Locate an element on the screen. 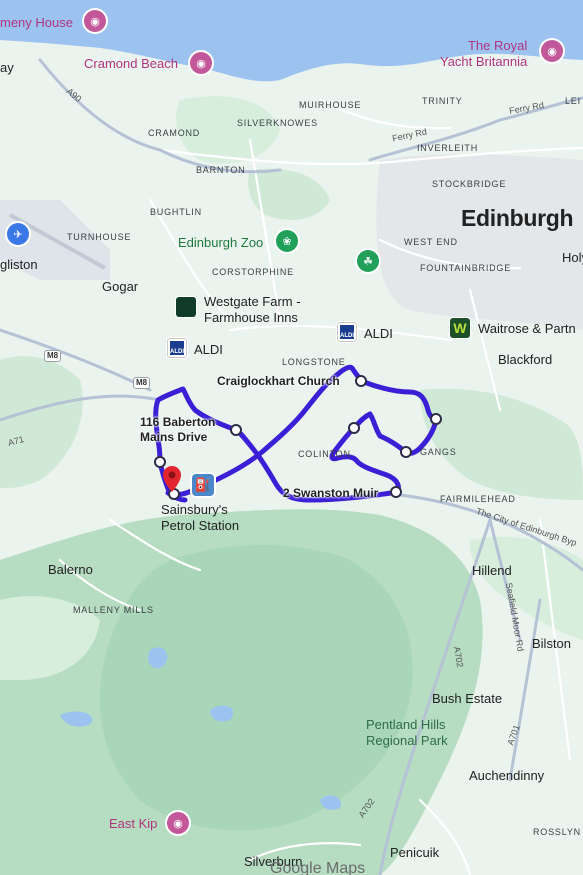  poi-label: meny House is located at coordinates (36, 22).